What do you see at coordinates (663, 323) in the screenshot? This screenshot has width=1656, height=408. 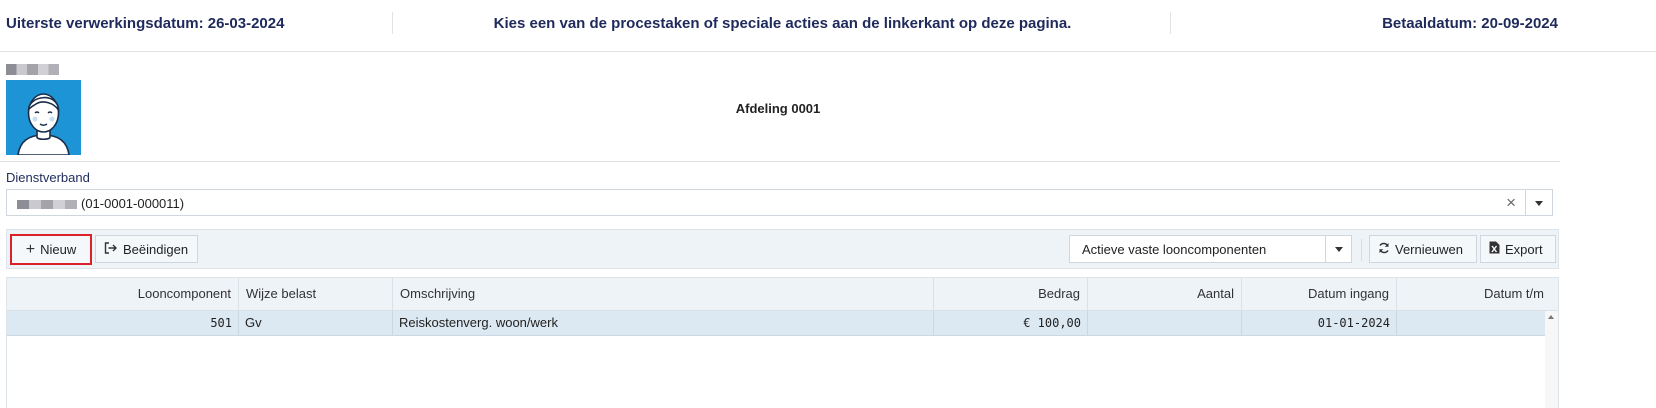 I see `cell-omschrijving: Reiskostenverg. woon/werk` at bounding box center [663, 323].